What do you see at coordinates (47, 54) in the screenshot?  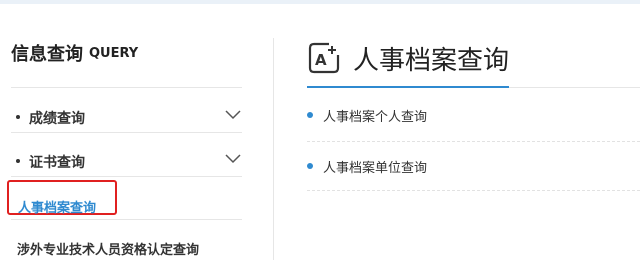 I see `sidebar-title: 信息查询` at bounding box center [47, 54].